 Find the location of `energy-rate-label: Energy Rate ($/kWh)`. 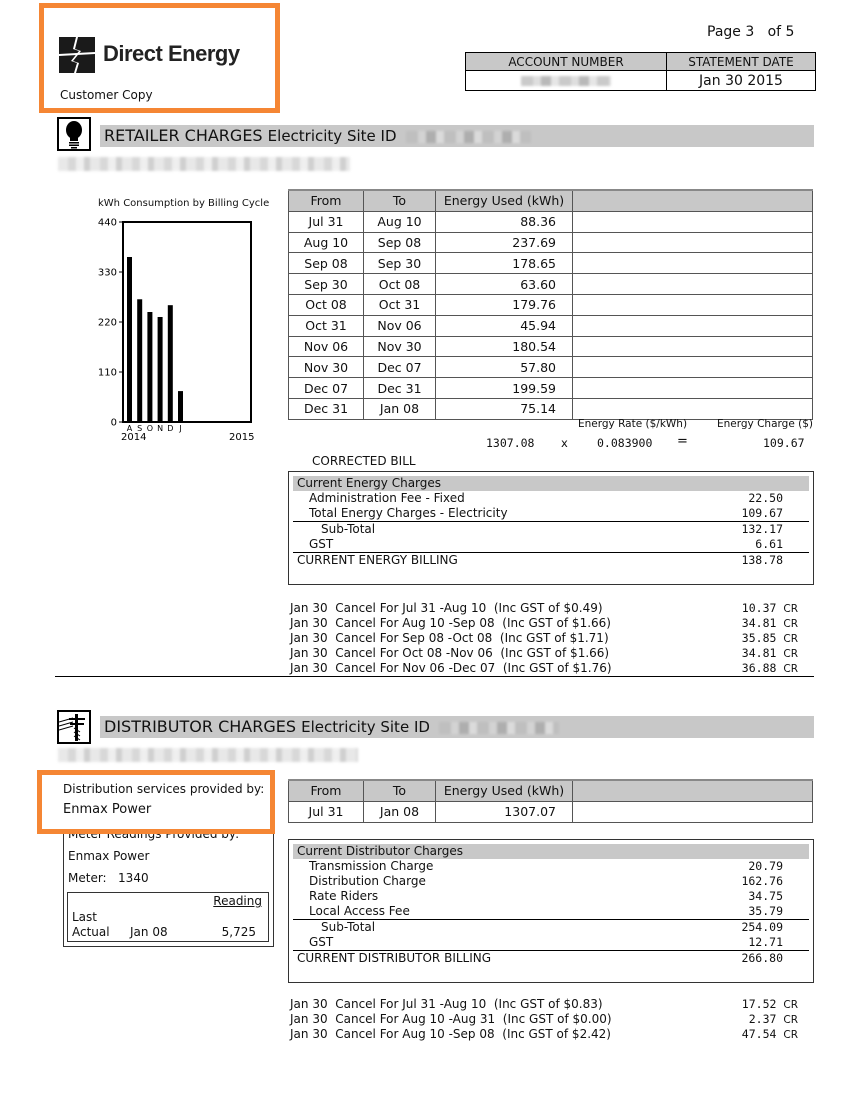

energy-rate-label: Energy Rate ($/kWh) is located at coordinates (633, 424).